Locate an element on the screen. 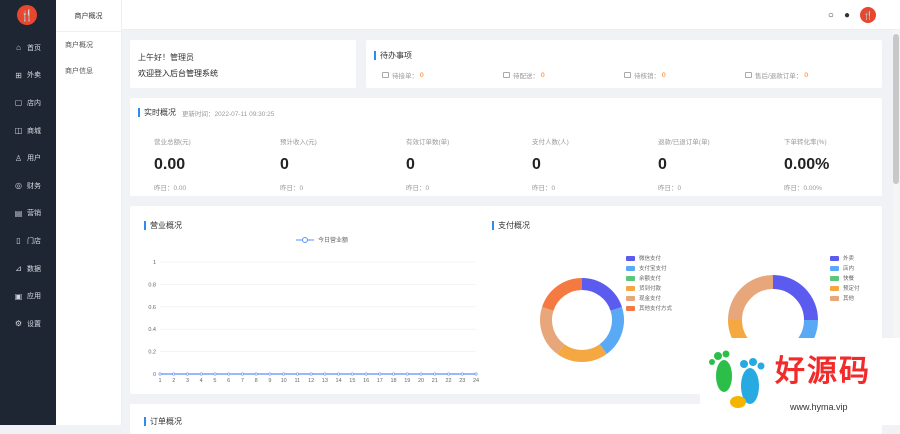 The width and height of the screenshot is (900, 434). legend-item: 其他支付方式 is located at coordinates (649, 308).